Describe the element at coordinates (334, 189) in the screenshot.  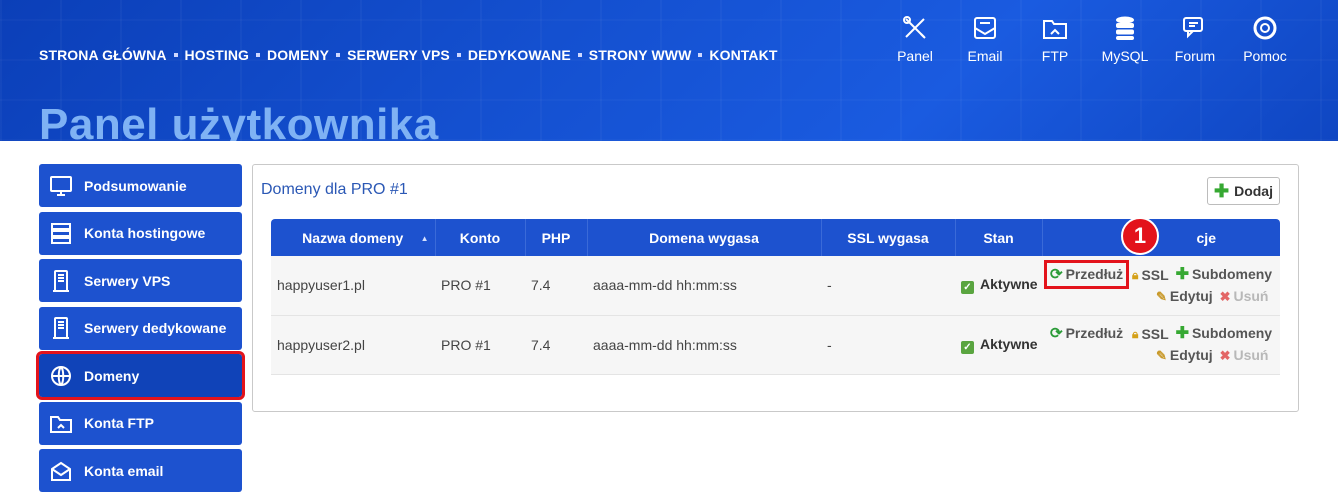
I see `panel-title: Domeny dla PRO #1` at that location.